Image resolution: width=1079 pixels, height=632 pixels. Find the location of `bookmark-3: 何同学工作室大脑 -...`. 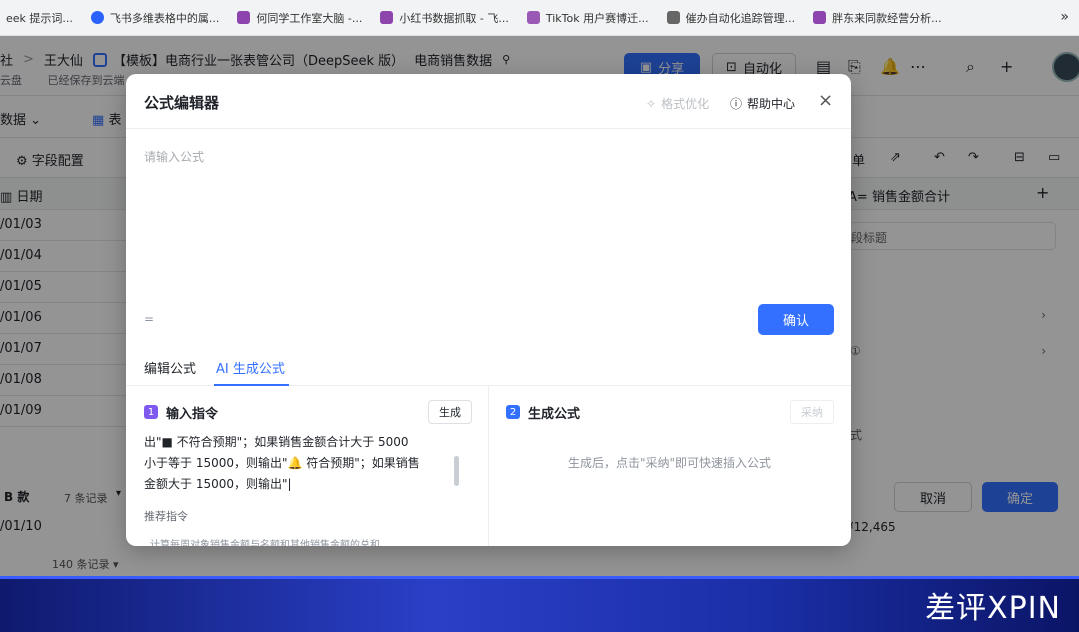

bookmark-3: 何同学工作室大脑 -... is located at coordinates (302, 17).